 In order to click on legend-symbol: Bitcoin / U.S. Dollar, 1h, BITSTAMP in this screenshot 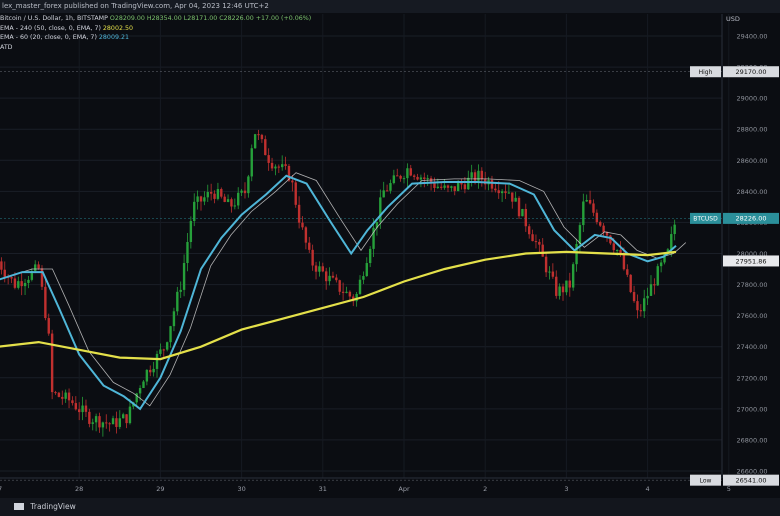, I will do `click(54, 18)`.